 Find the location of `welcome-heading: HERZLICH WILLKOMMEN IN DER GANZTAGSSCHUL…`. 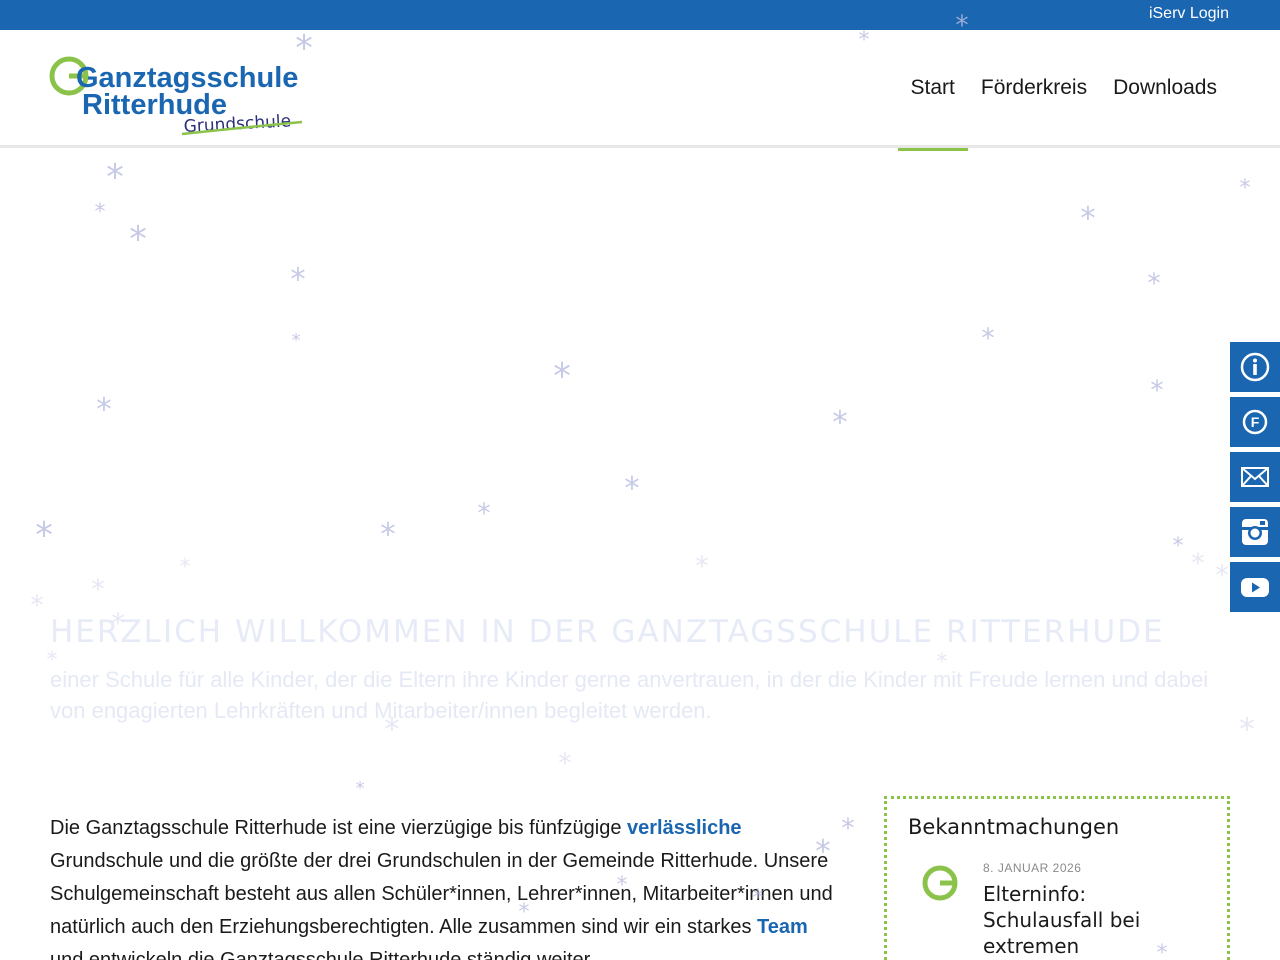

welcome-heading: HERZLICH WILLKOMMEN IN DER GANZTAGSSCHUL… is located at coordinates (607, 632).